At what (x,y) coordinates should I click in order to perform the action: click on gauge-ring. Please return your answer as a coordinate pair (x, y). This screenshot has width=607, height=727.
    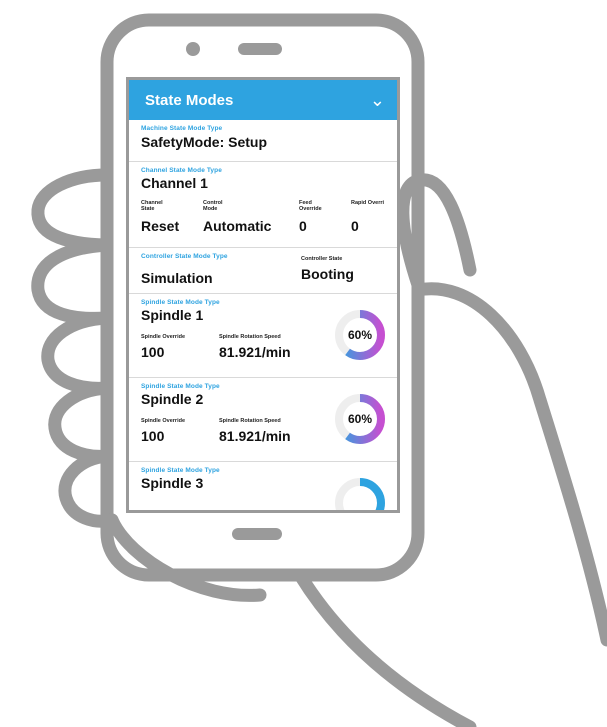
    Looking at the image, I should click on (360, 494).